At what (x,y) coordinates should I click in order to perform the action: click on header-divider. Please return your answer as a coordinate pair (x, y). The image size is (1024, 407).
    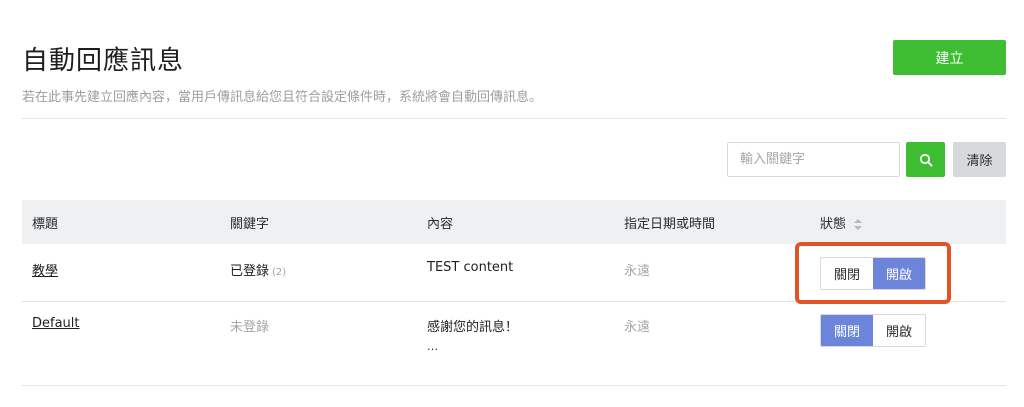
    Looking at the image, I should click on (514, 118).